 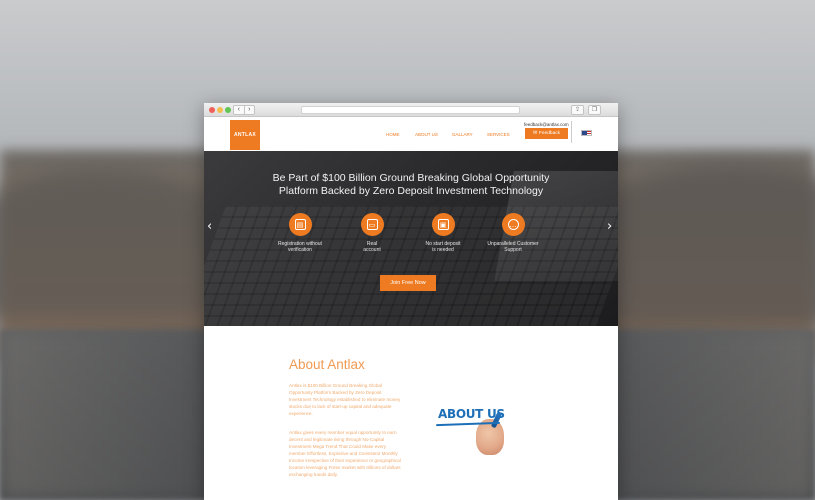 What do you see at coordinates (209, 226) in the screenshot?
I see `slider-prev-icon: ‹` at bounding box center [209, 226].